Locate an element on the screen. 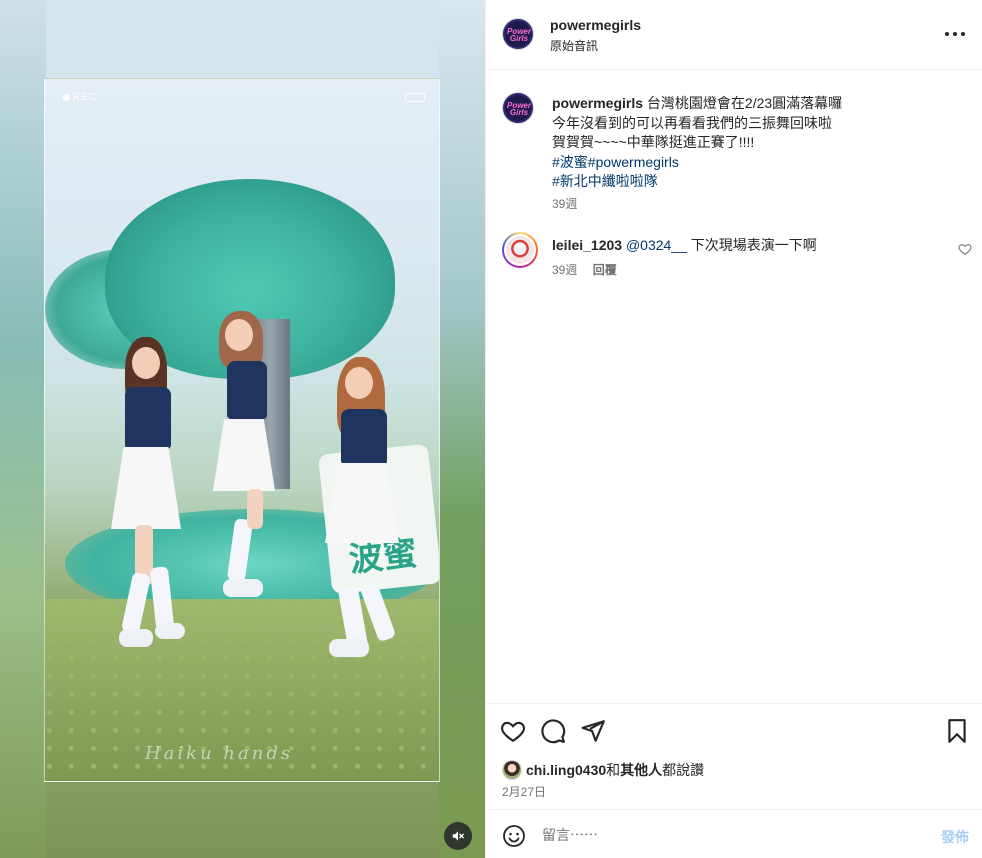  hashtag-link: #新北中纖啦啦隊 is located at coordinates (605, 182).